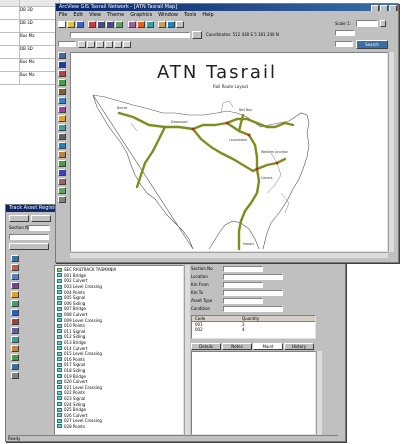 This screenshot has width=404, height=444. Describe the element at coordinates (71, 24) in the screenshot. I see `open-icon` at that location.